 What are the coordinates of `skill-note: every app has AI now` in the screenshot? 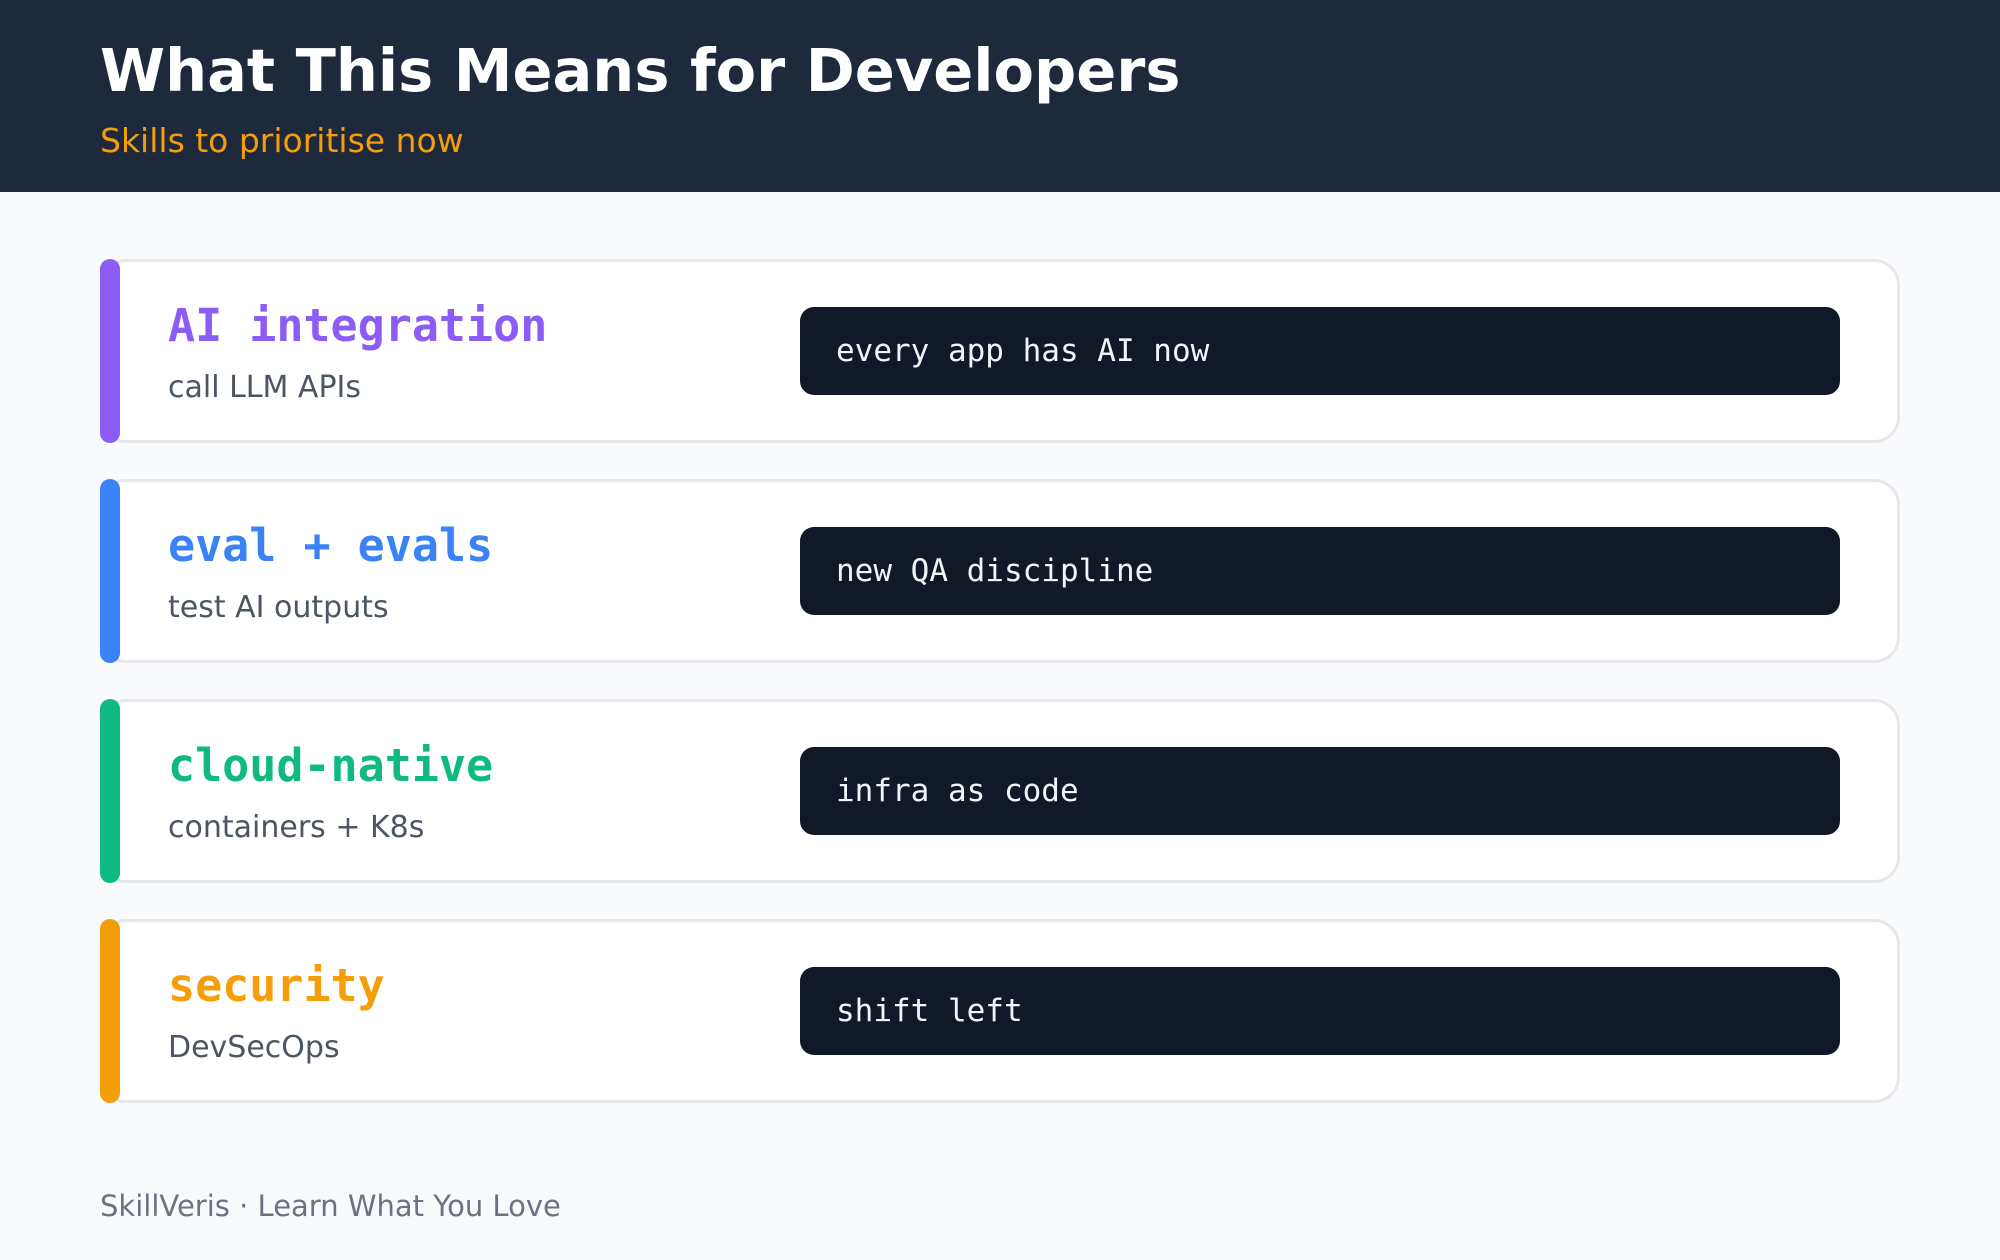 It's located at (1023, 351).